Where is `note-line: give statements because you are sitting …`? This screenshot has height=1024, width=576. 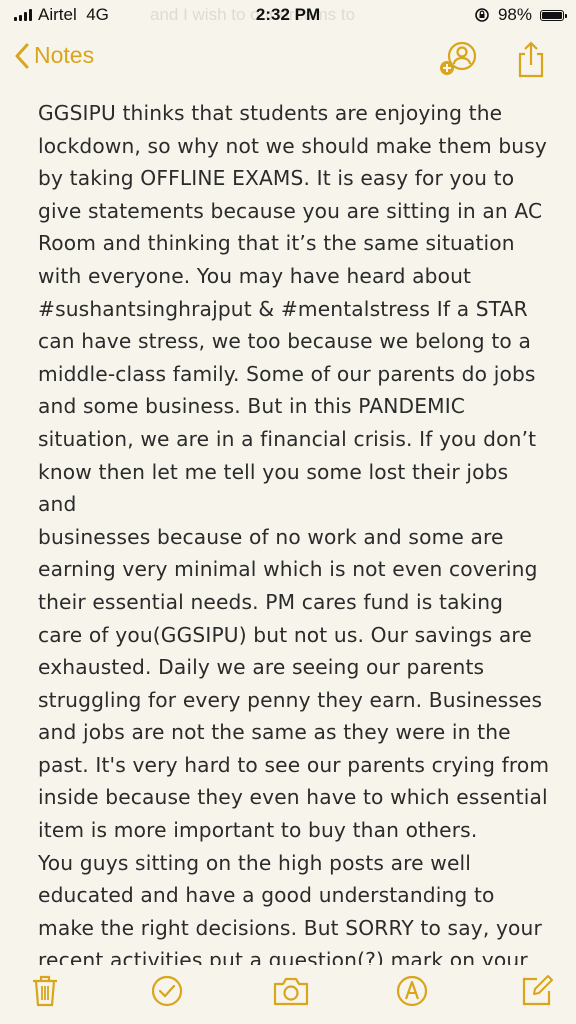
note-line: give statements because you are sitting … is located at coordinates (290, 210).